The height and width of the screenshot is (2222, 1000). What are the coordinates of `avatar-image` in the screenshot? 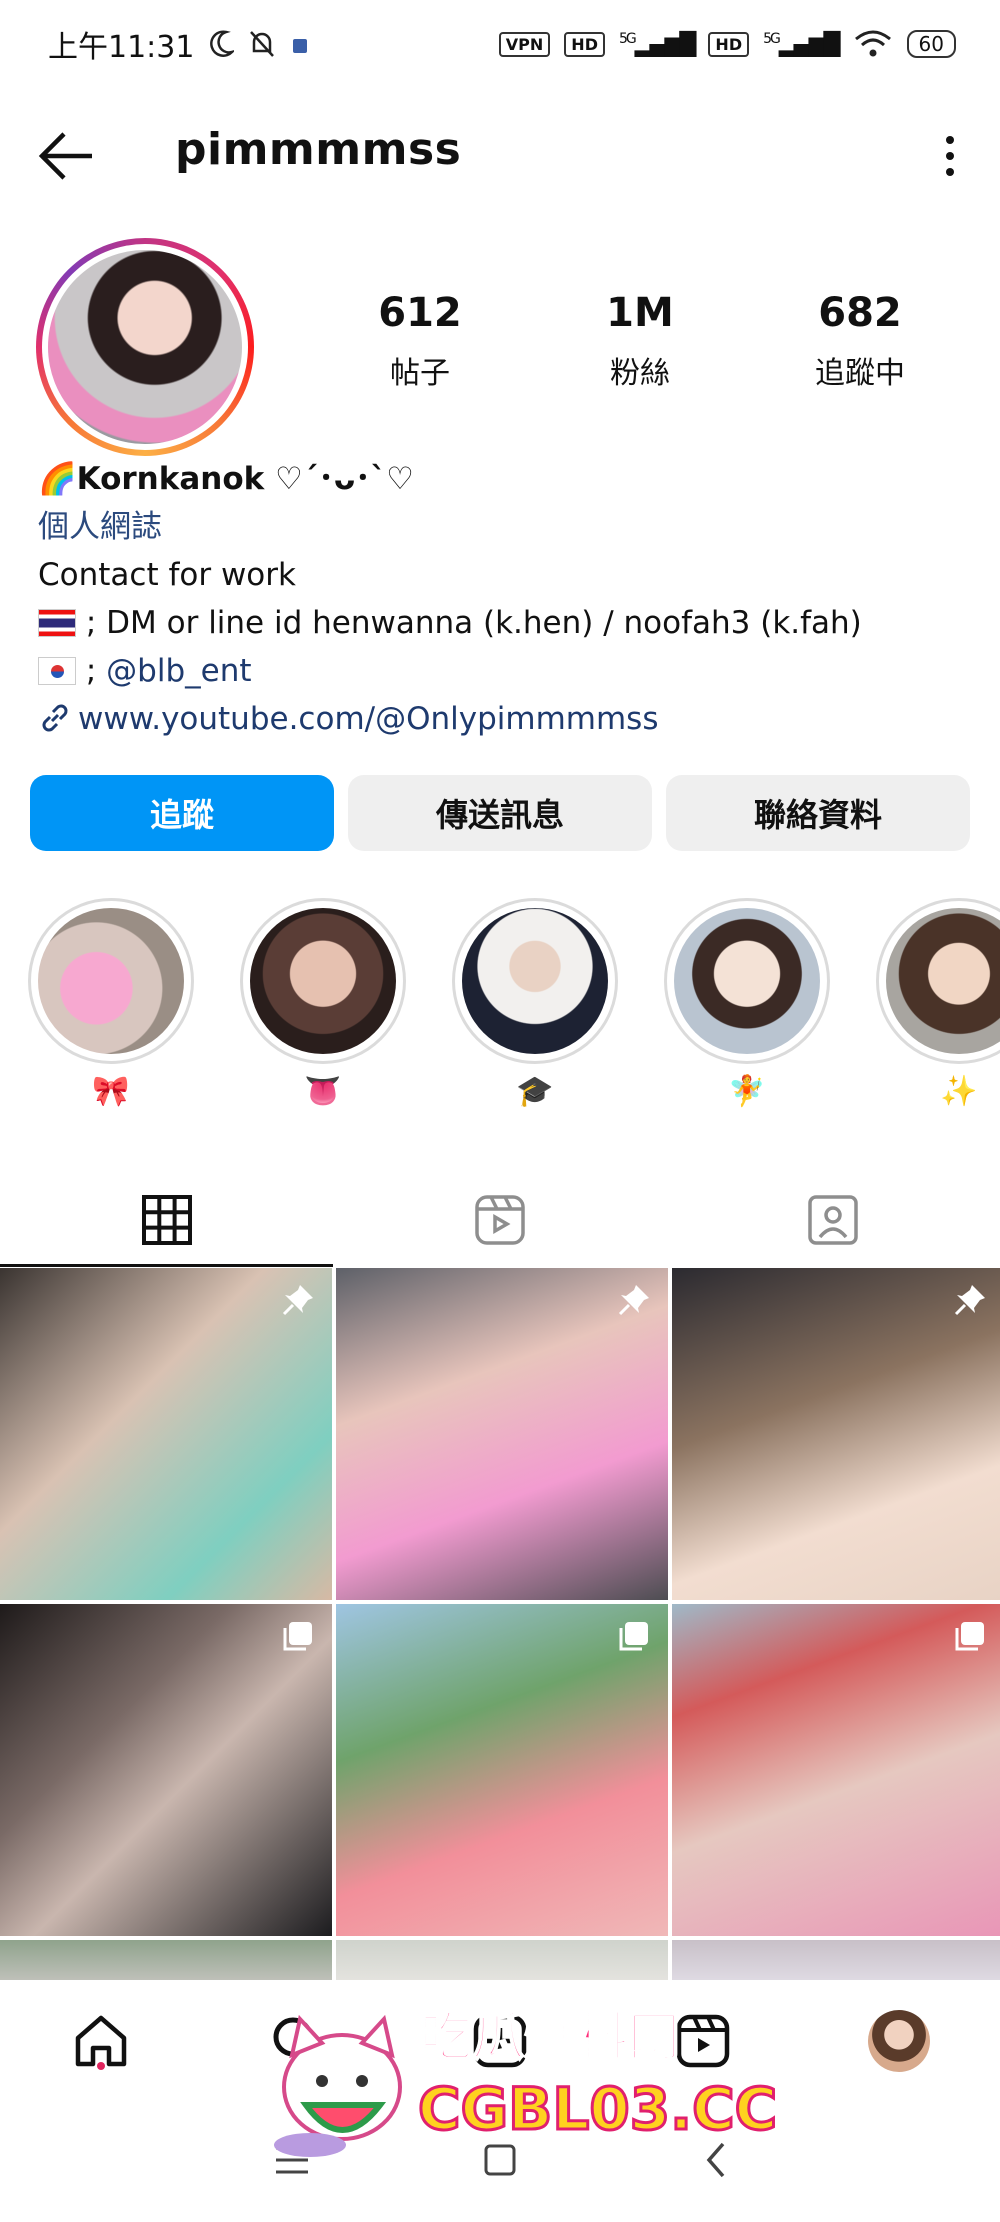 It's located at (145, 347).